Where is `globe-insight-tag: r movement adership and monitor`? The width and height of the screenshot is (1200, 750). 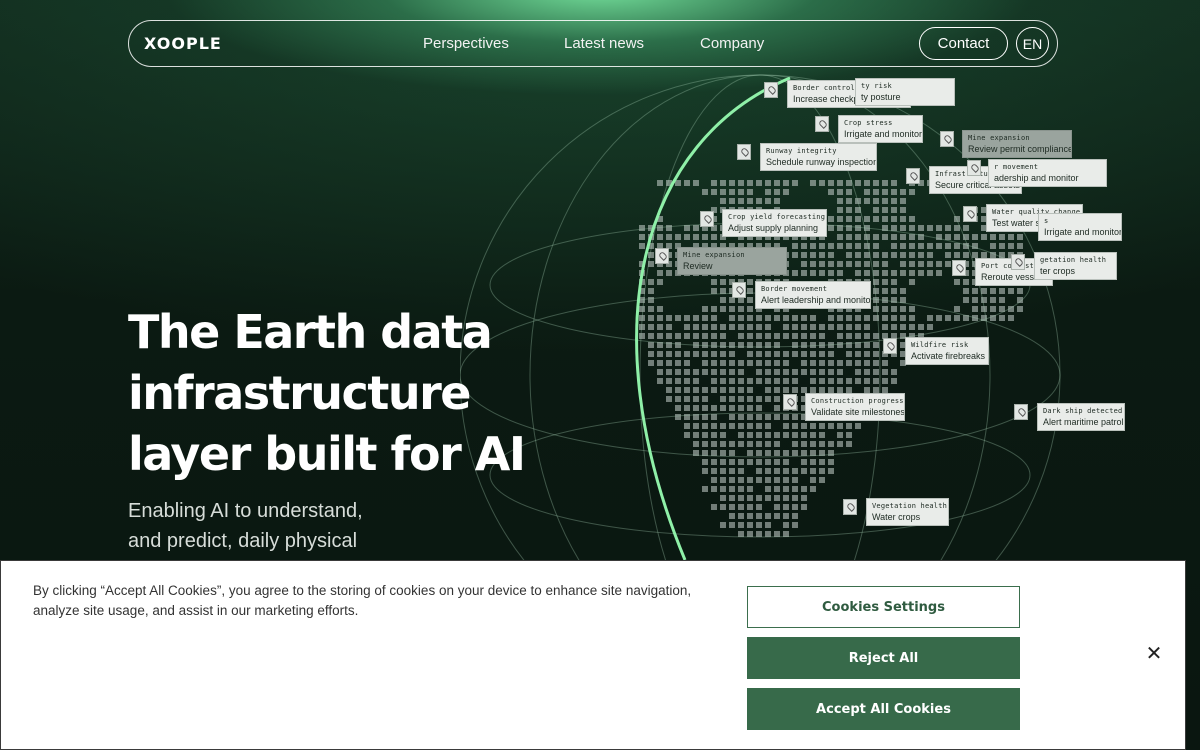
globe-insight-tag: r movement adership and monitor is located at coordinates (1047, 173).